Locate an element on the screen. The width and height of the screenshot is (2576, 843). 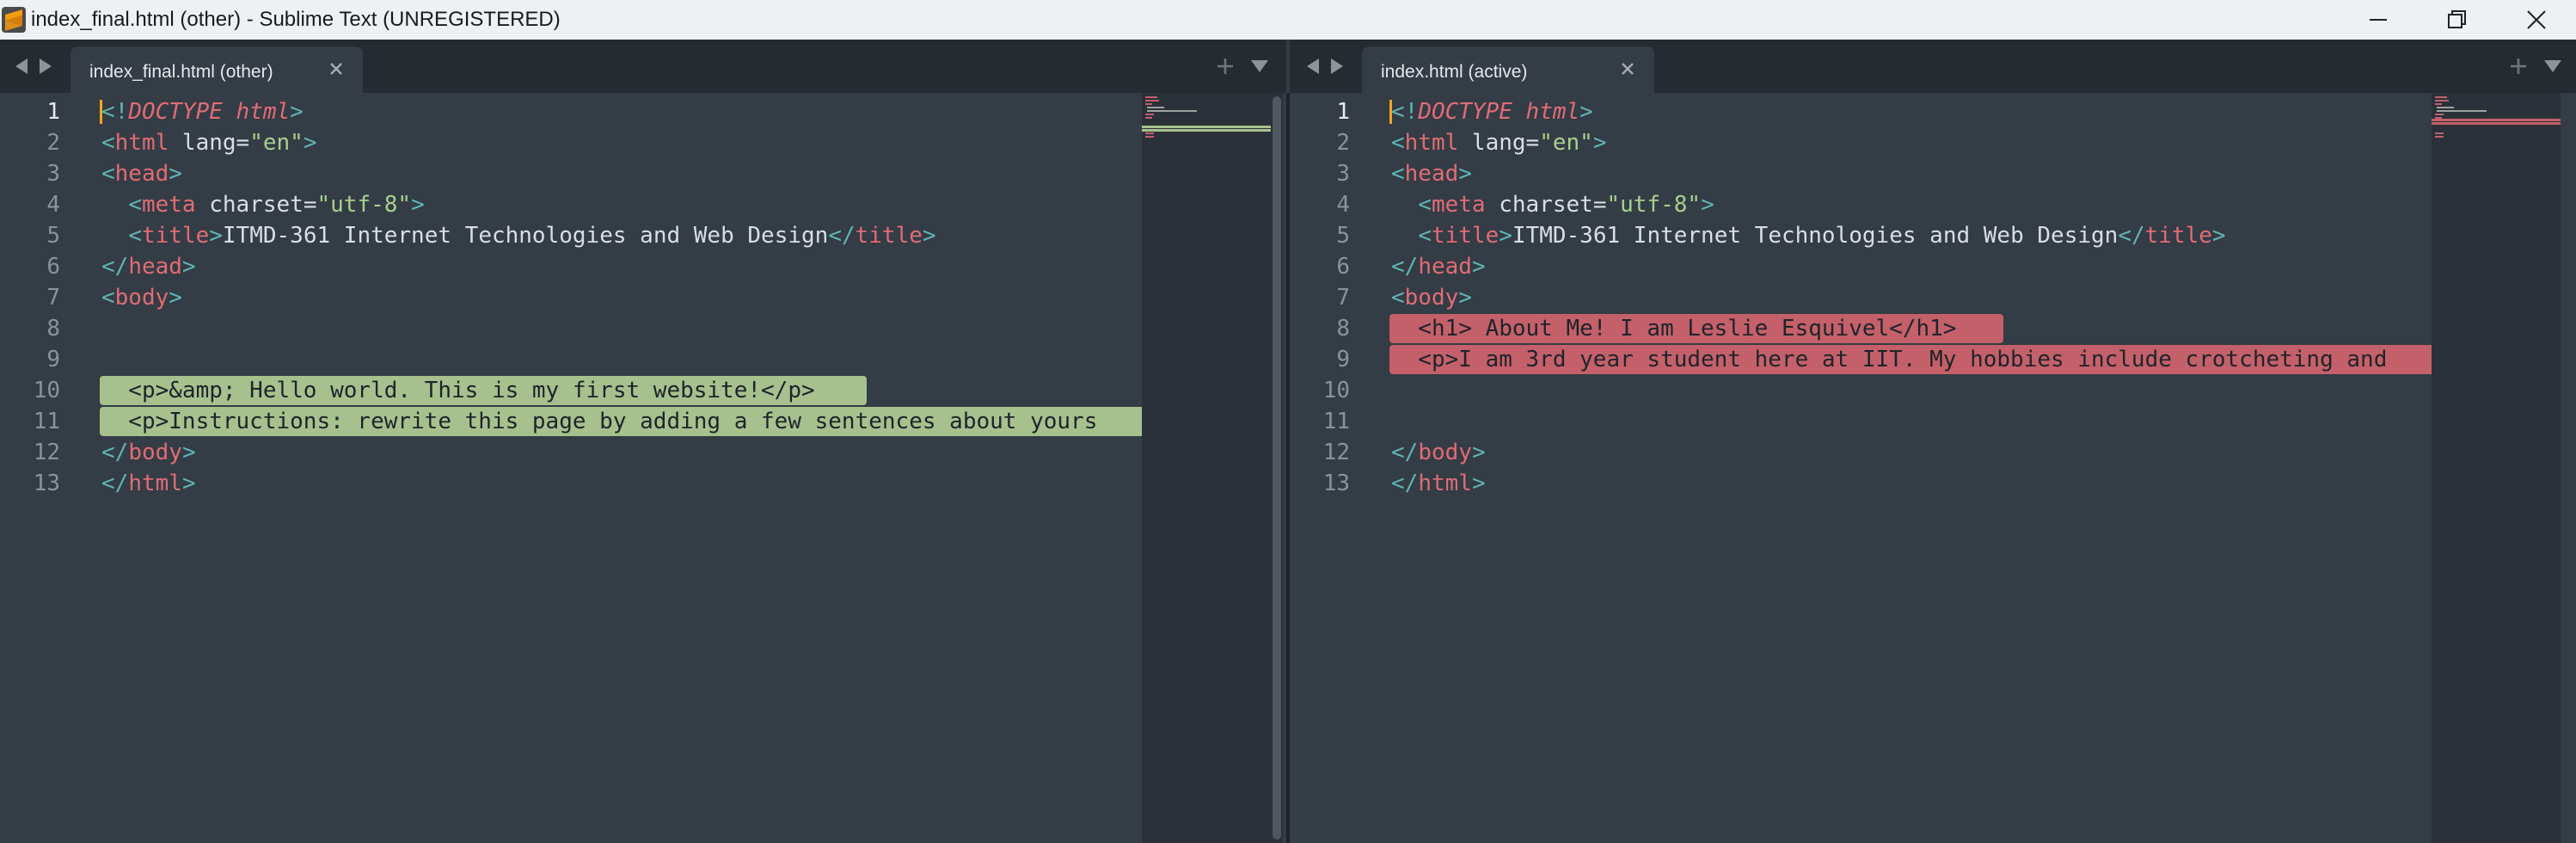
close-window-button is located at coordinates (2536, 20).